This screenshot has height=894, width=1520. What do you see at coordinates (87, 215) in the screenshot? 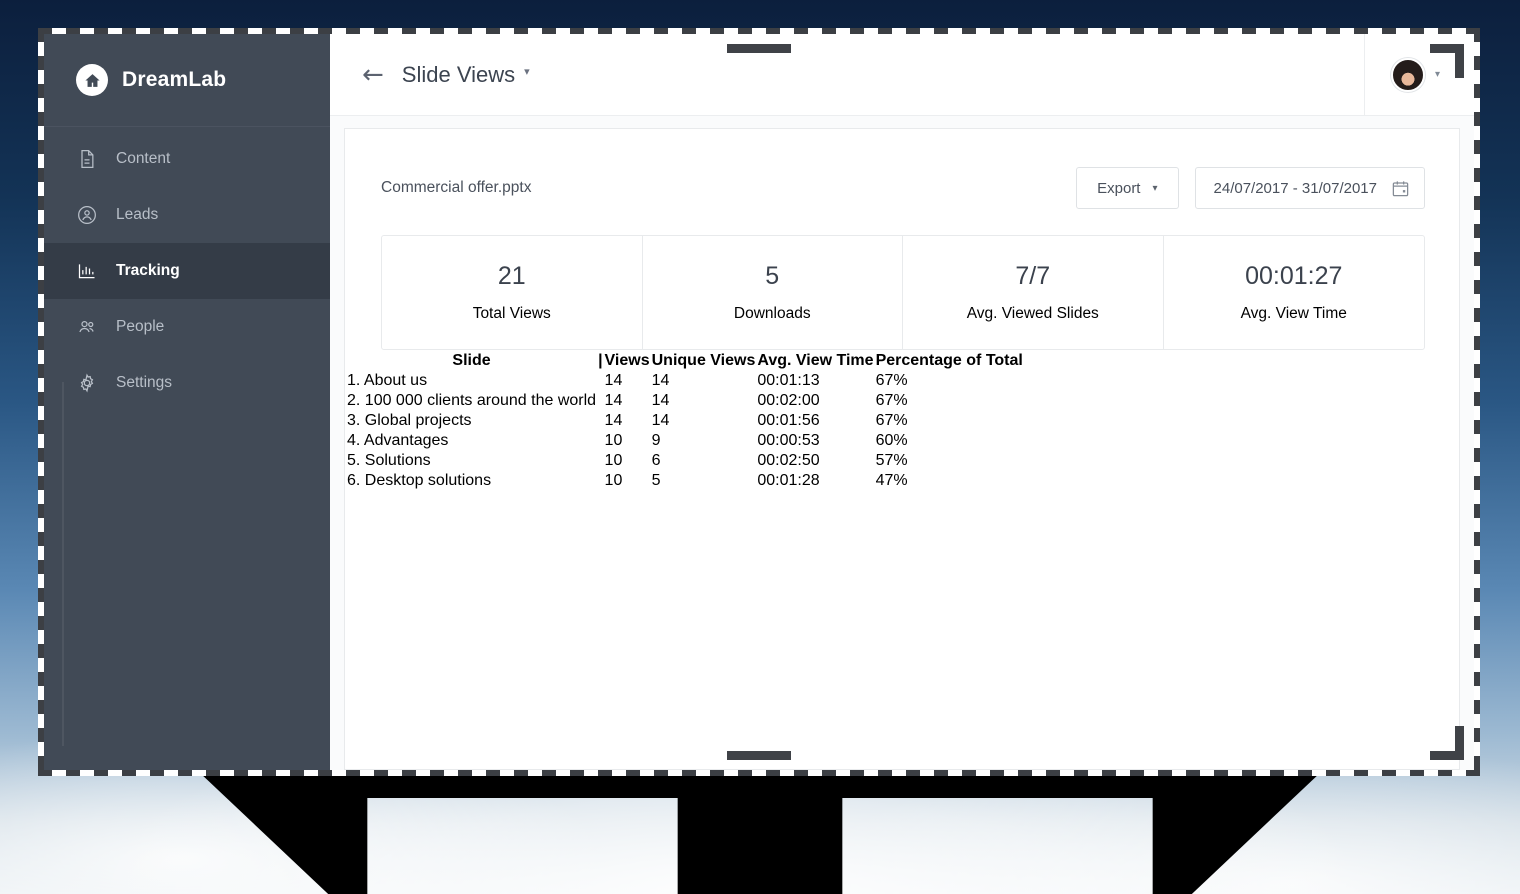
I see `lead-person-icon` at bounding box center [87, 215].